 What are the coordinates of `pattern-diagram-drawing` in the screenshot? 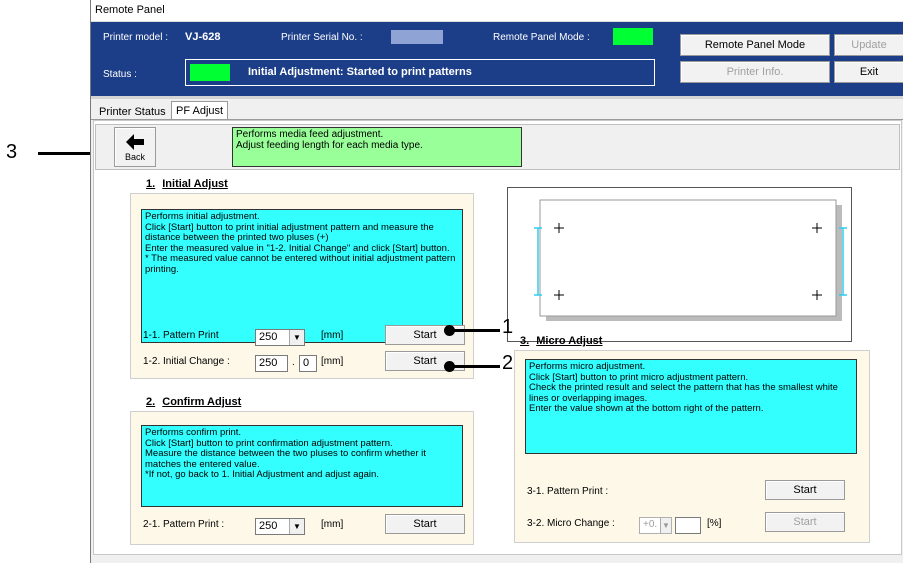 It's located at (690, 260).